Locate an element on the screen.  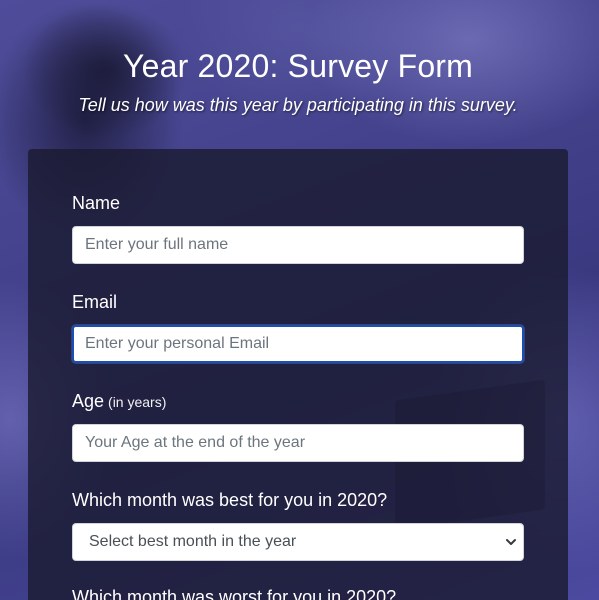
chevron-down-icon is located at coordinates (511, 542).